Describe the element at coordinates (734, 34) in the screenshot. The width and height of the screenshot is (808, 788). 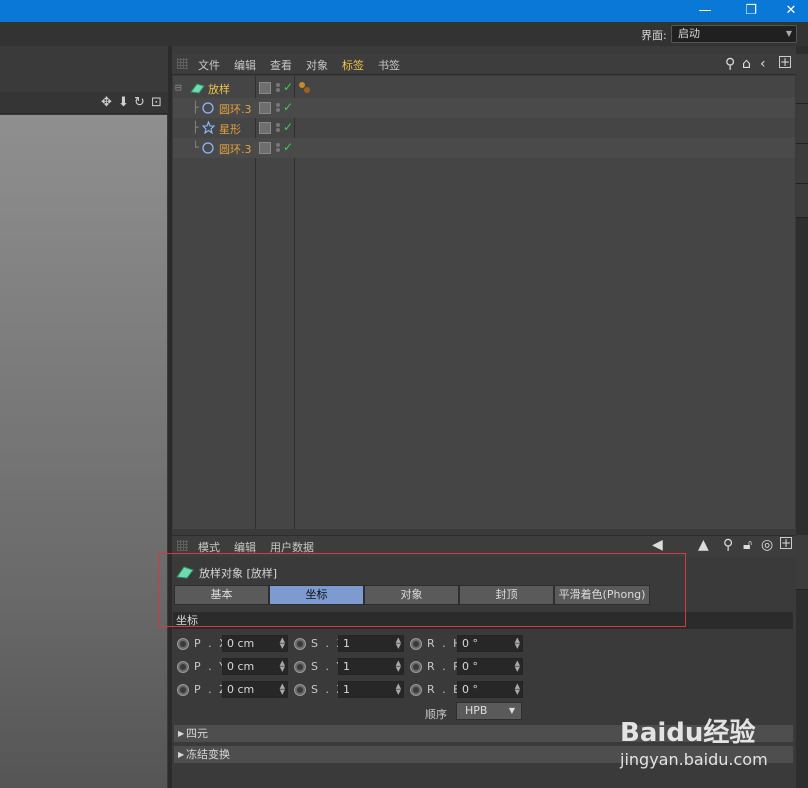
I see `layout-dropdown: 启动 ▼` at that location.